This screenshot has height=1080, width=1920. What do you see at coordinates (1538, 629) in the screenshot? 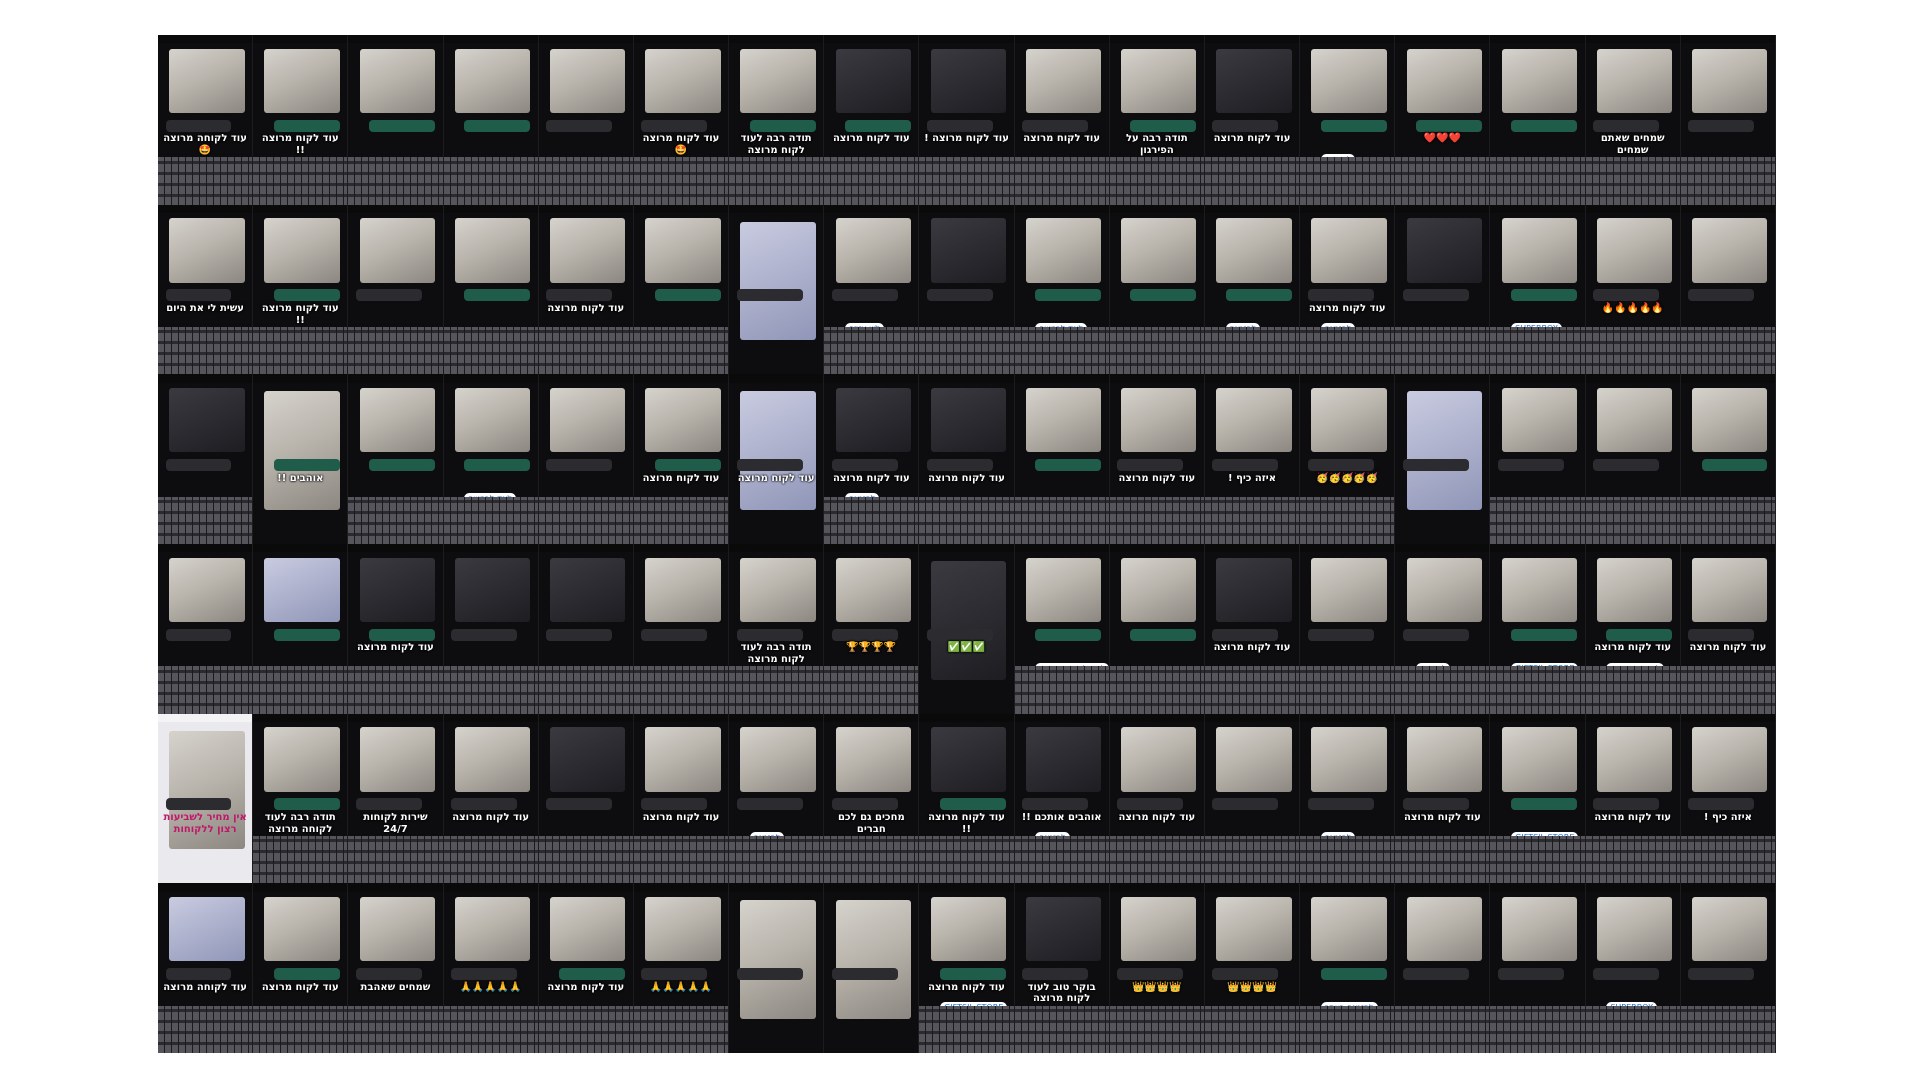
I see `chat-screenshot-tile: GIFTSIL.STORE` at bounding box center [1538, 629].